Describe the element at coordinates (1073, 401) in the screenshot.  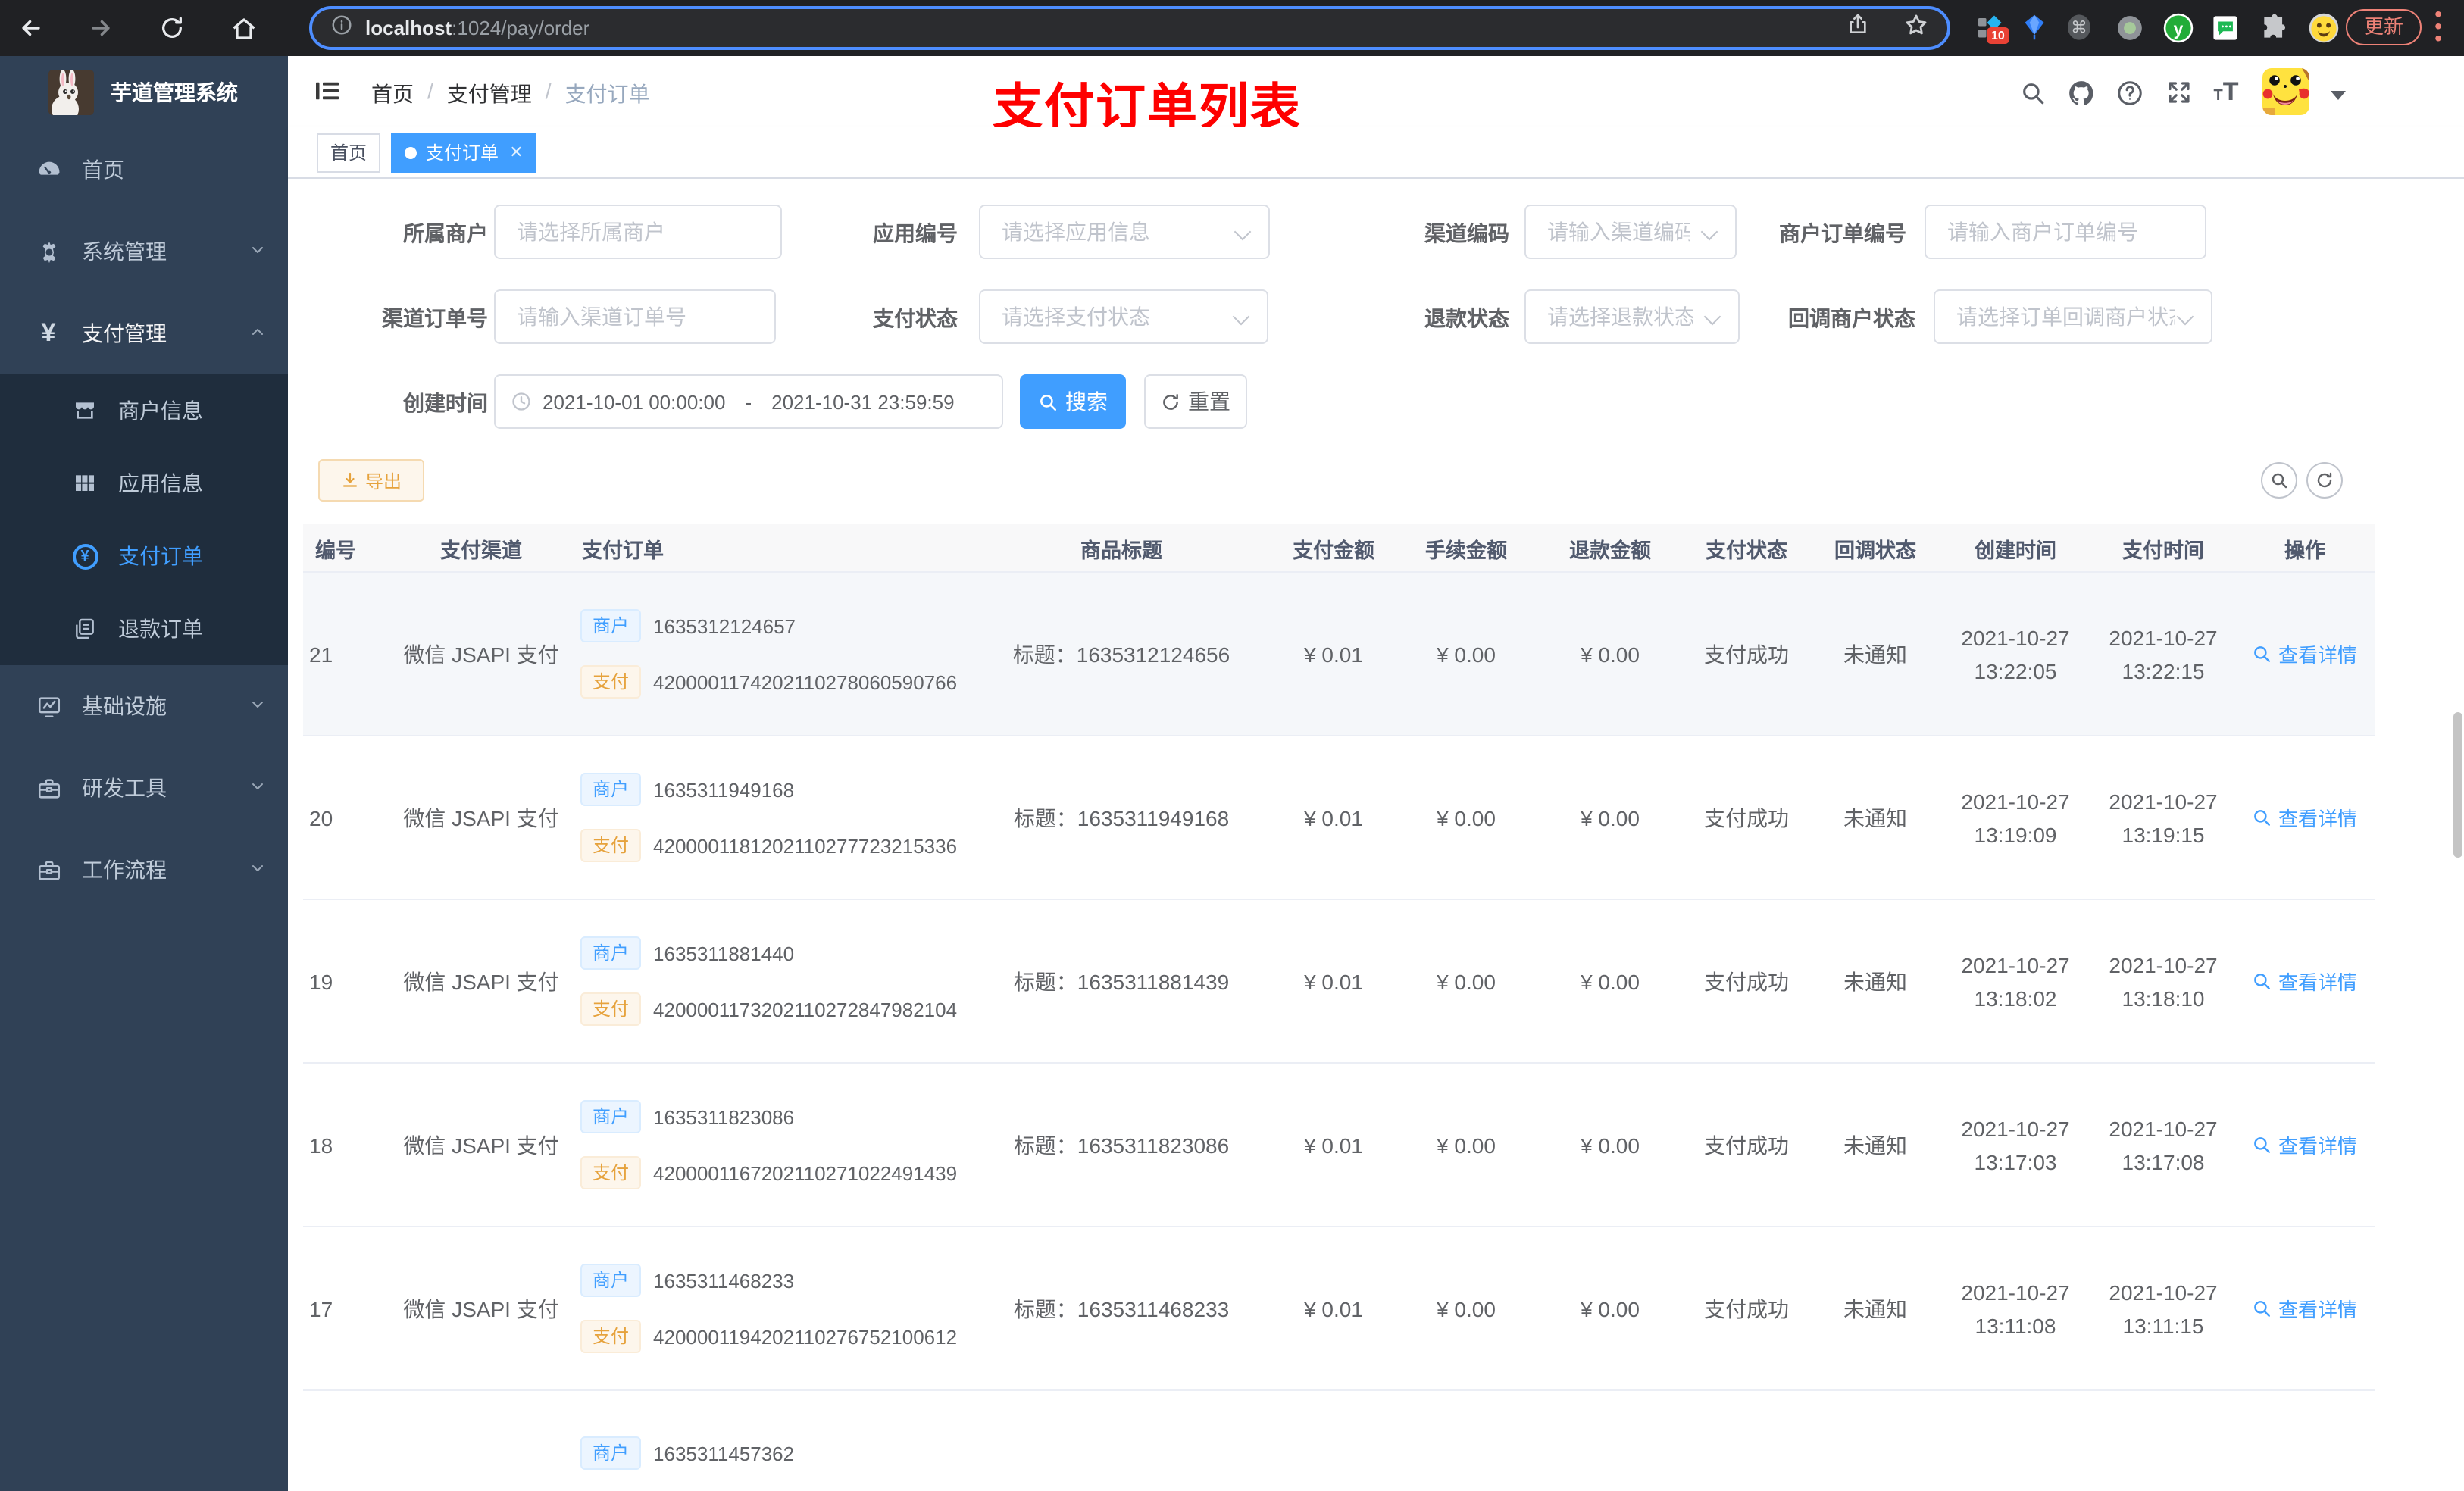
I see `search-button: 搜索` at that location.